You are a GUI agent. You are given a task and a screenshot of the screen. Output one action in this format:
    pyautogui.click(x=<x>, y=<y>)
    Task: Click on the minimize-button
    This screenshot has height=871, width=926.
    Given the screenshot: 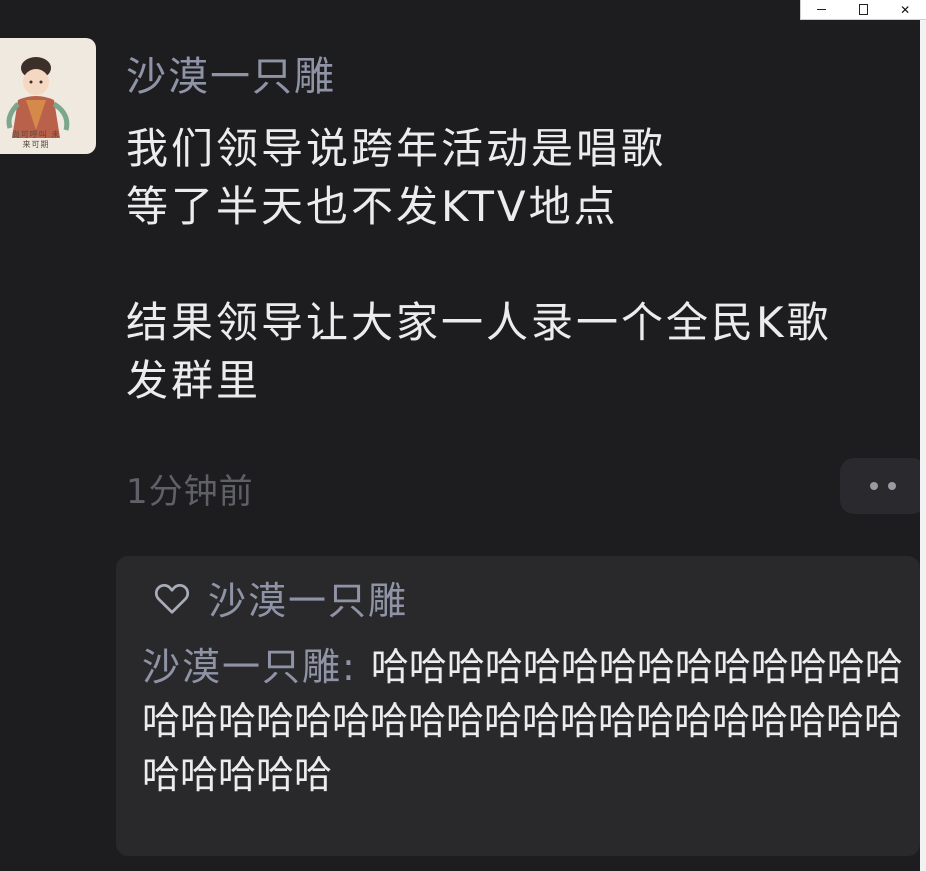 What is the action you would take?
    pyautogui.click(x=822, y=10)
    